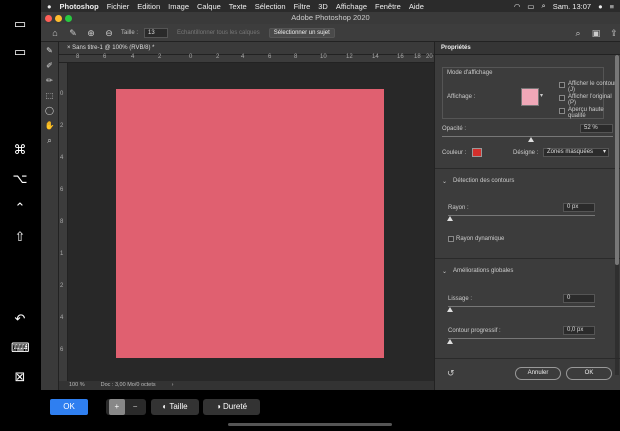 This screenshot has height=431, width=620. Describe the element at coordinates (351, 6) in the screenshot. I see `menu-affichage: Affichage` at that location.